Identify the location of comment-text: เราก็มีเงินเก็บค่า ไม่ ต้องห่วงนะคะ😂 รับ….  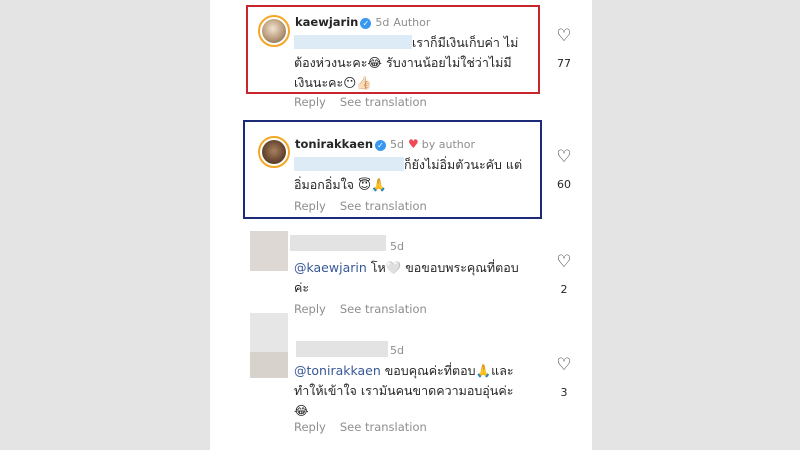
(406, 62).